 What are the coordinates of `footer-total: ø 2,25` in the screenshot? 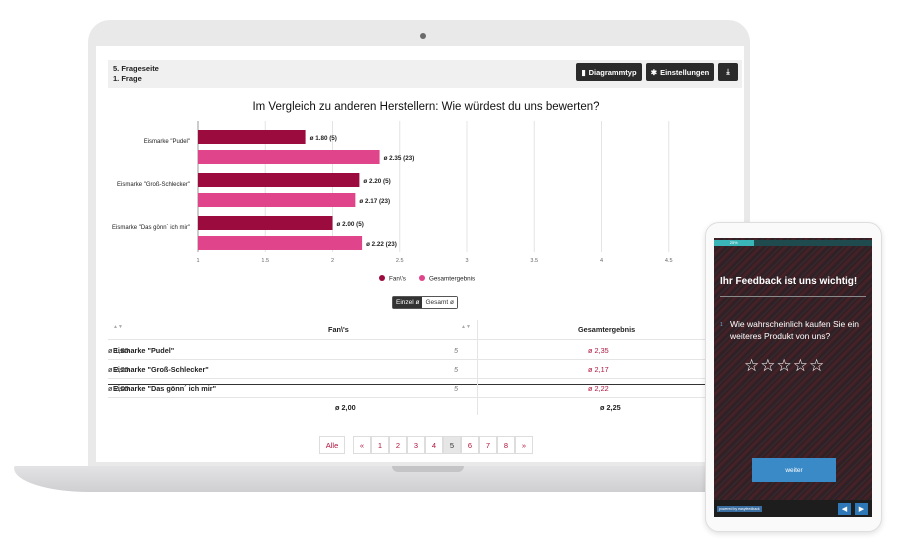 It's located at (610, 407).